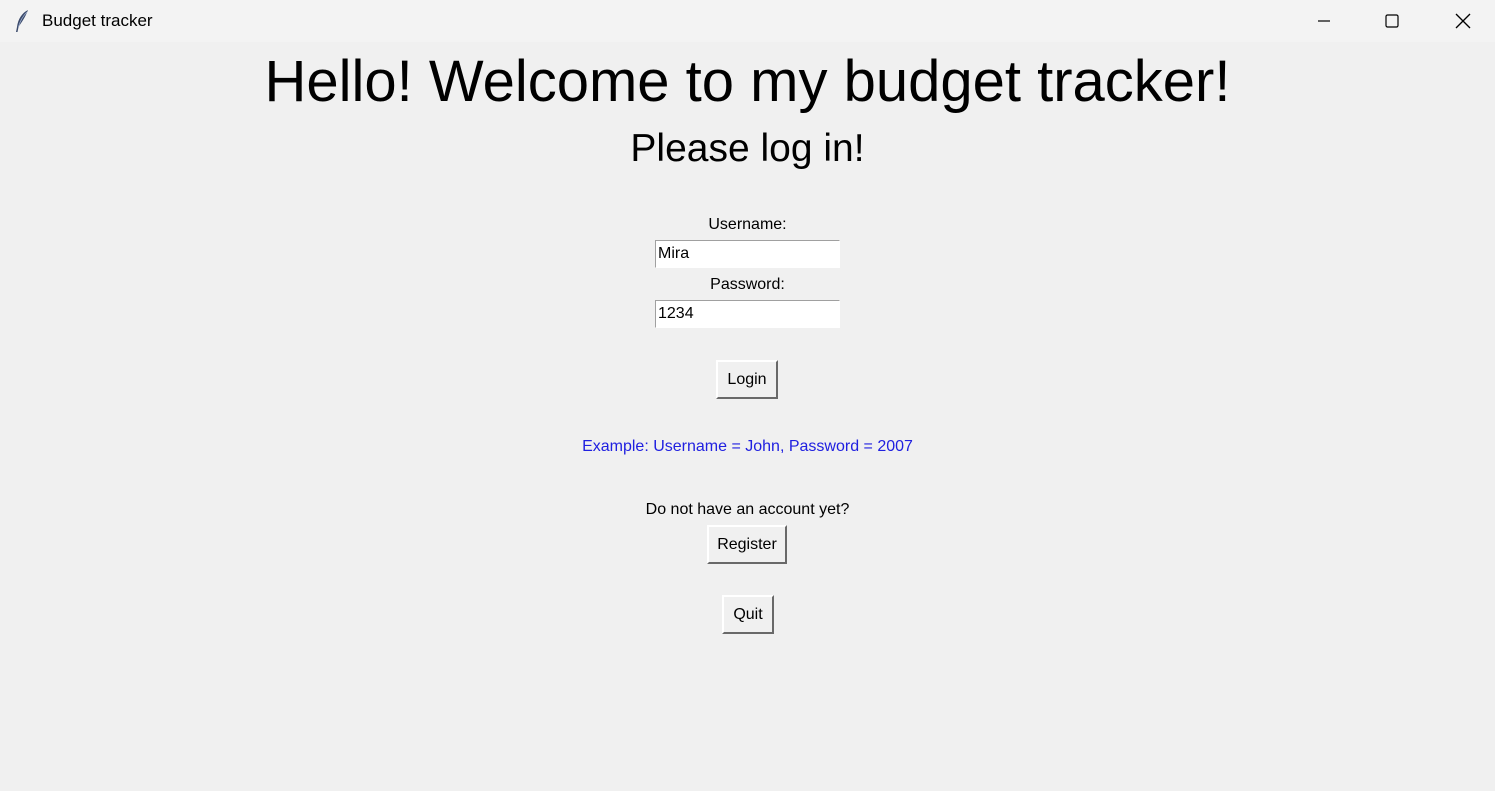  Describe the element at coordinates (97, 20) in the screenshot. I see `window-title: Budget tracker` at that location.